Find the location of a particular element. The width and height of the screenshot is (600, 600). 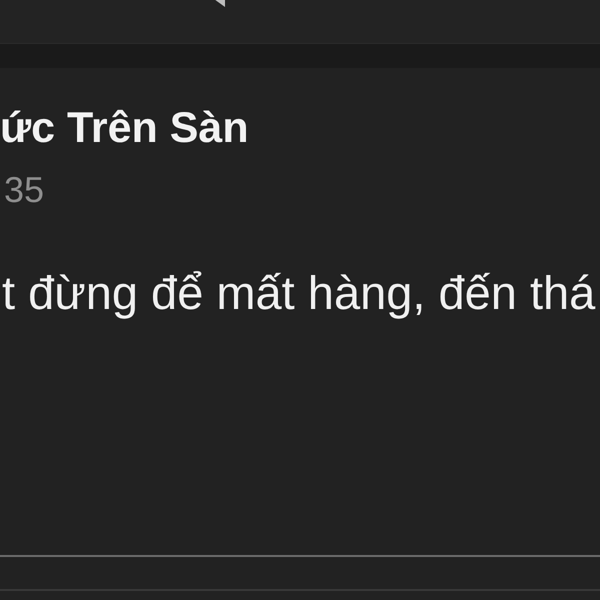

post-meta: 35 is located at coordinates (23, 190).